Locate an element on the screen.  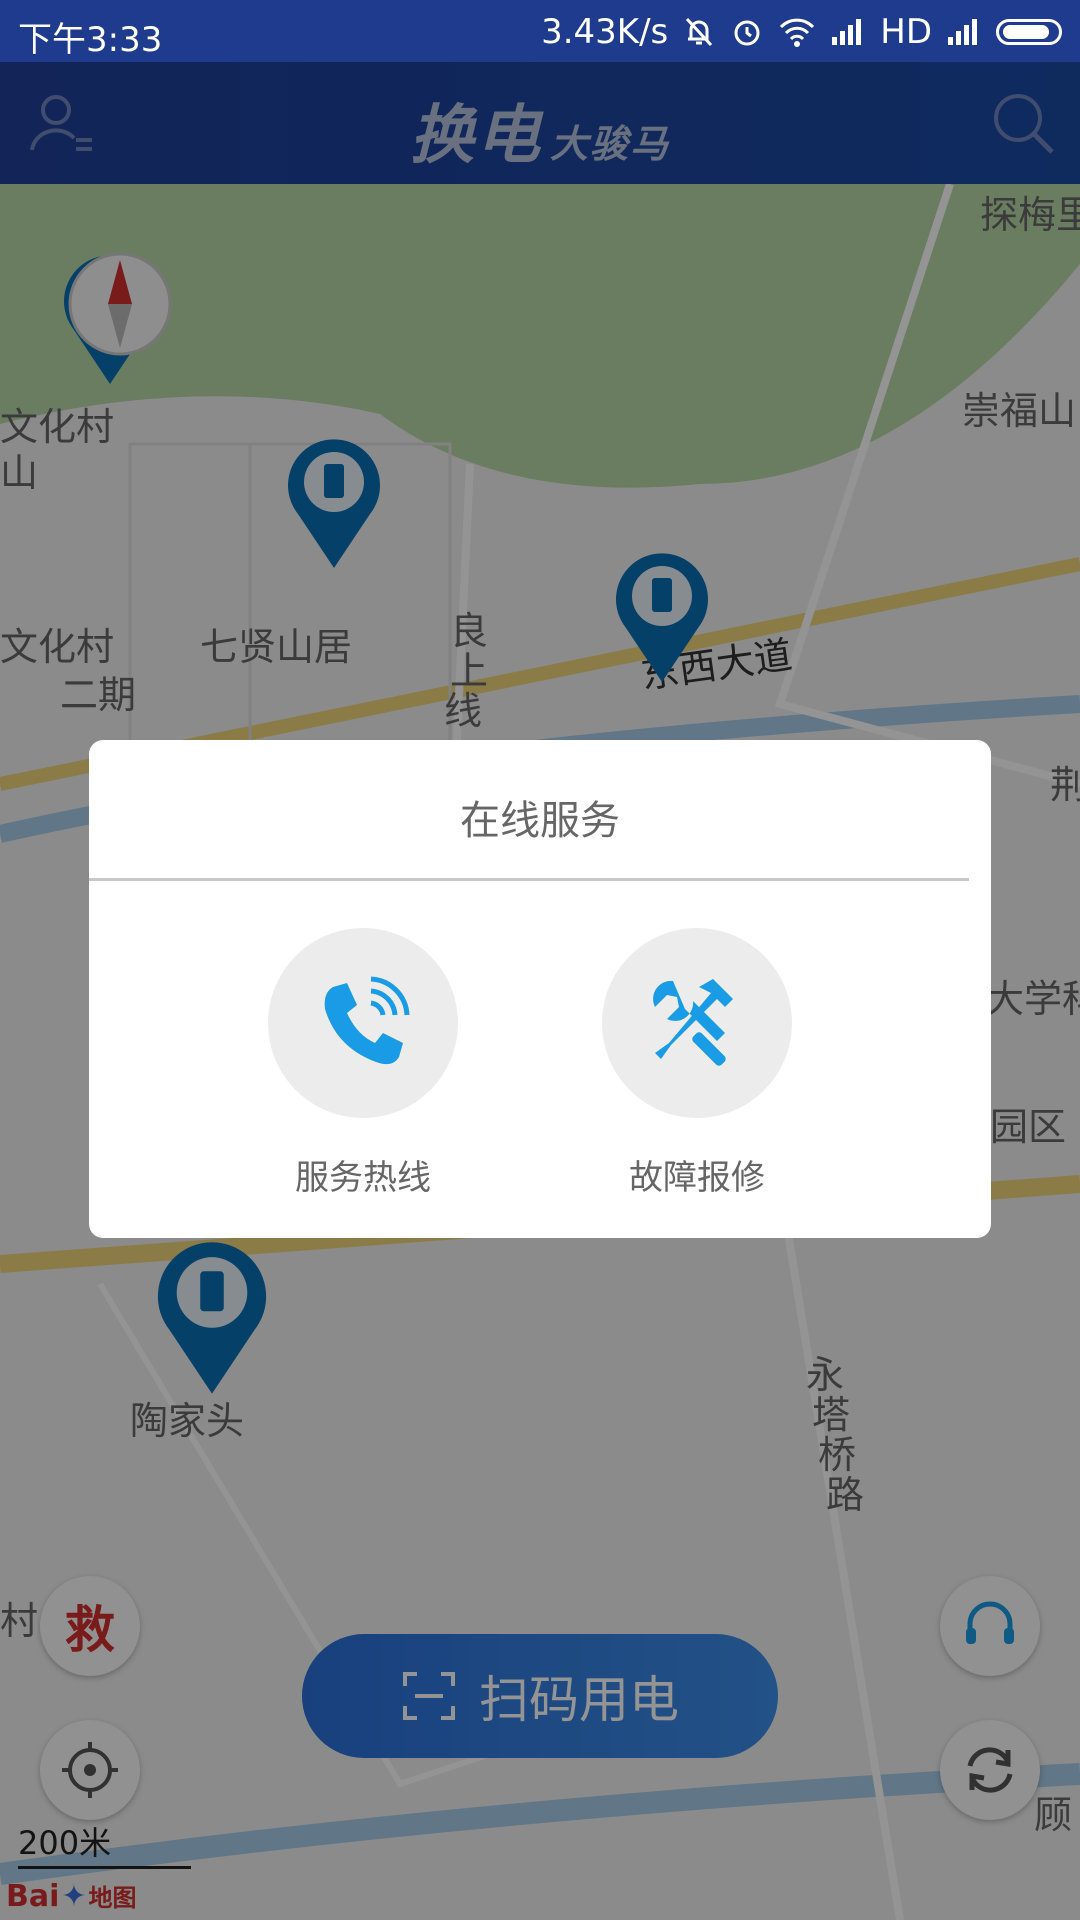
fault-repair-icon-wrap is located at coordinates (697, 1023).